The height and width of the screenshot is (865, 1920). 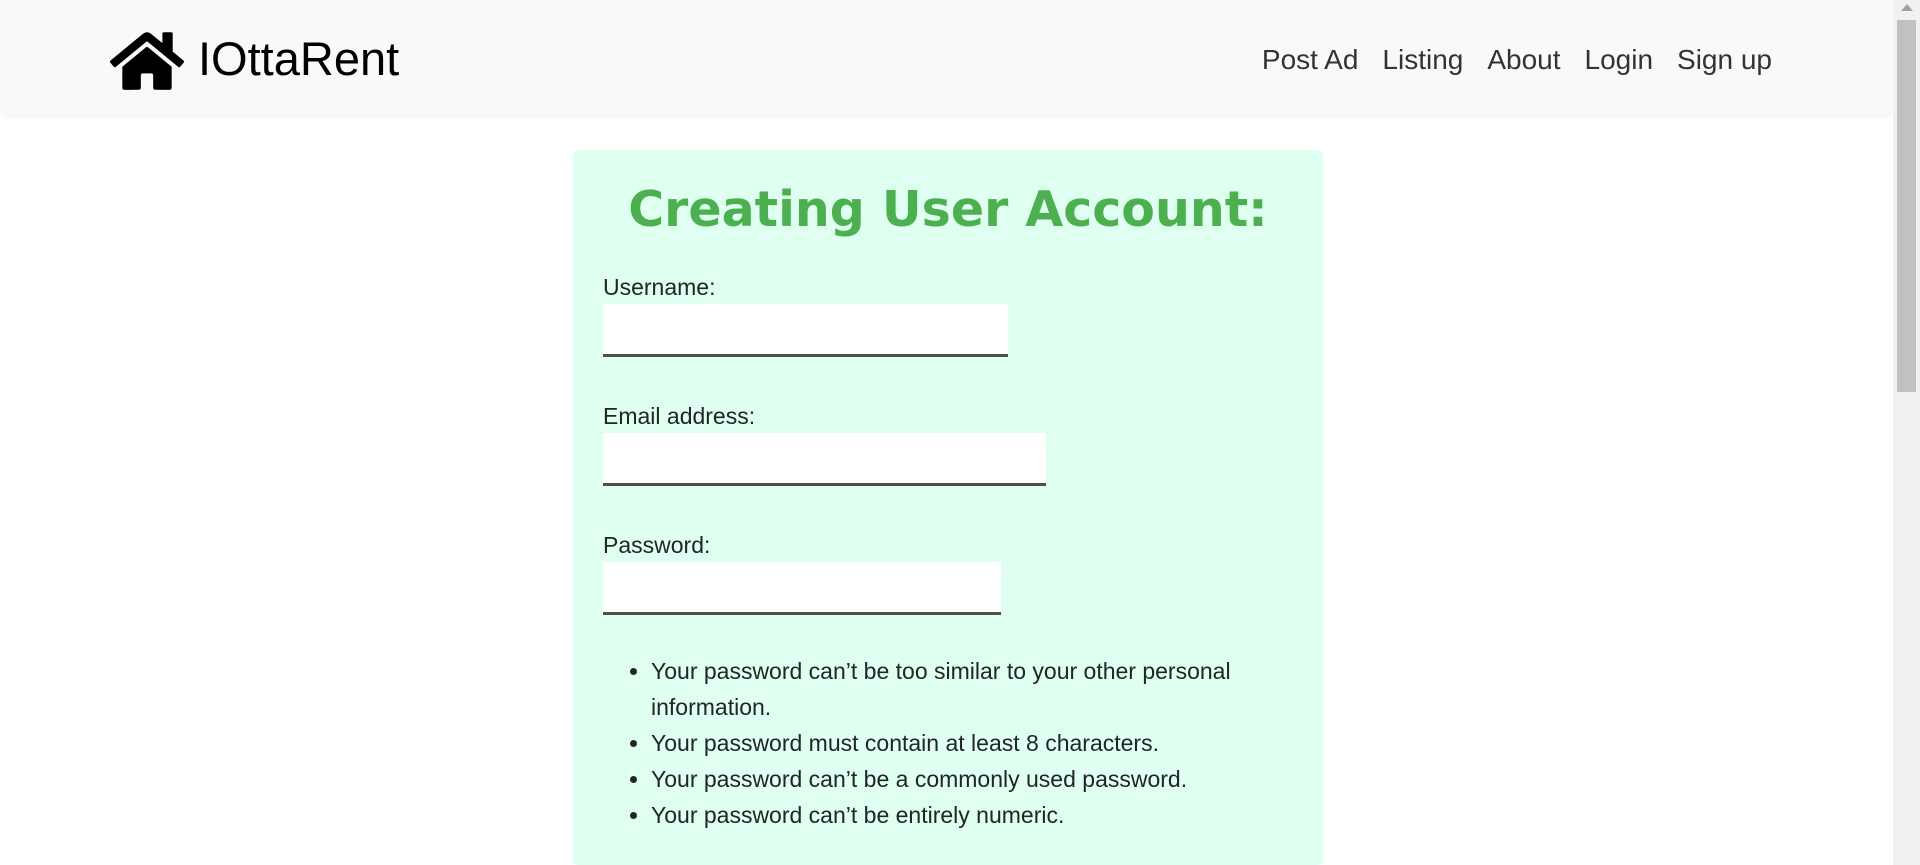 What do you see at coordinates (657, 545) in the screenshot?
I see `password-label: Password:` at bounding box center [657, 545].